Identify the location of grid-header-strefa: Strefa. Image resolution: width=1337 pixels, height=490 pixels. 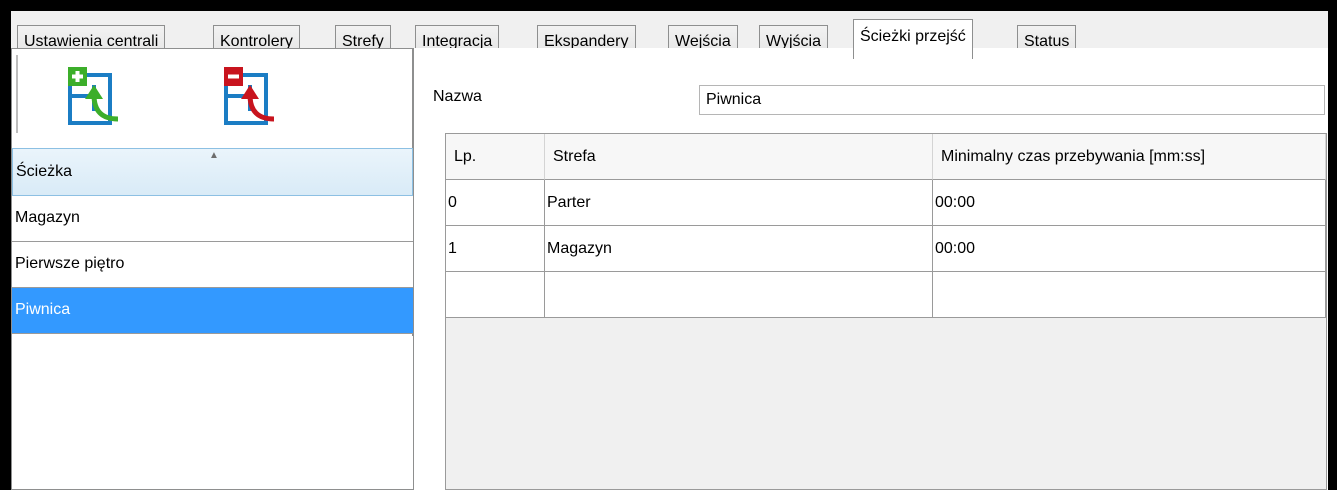
(739, 157).